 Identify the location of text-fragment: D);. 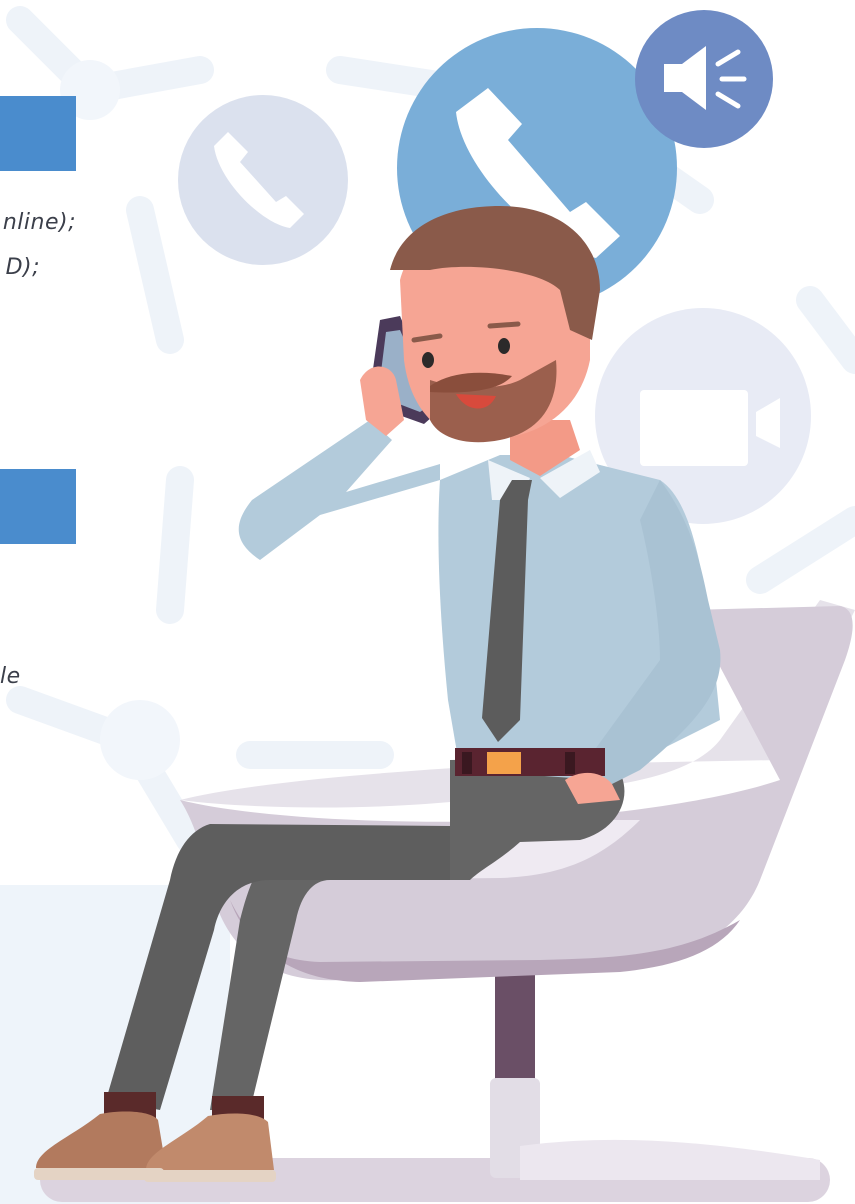
(22, 267).